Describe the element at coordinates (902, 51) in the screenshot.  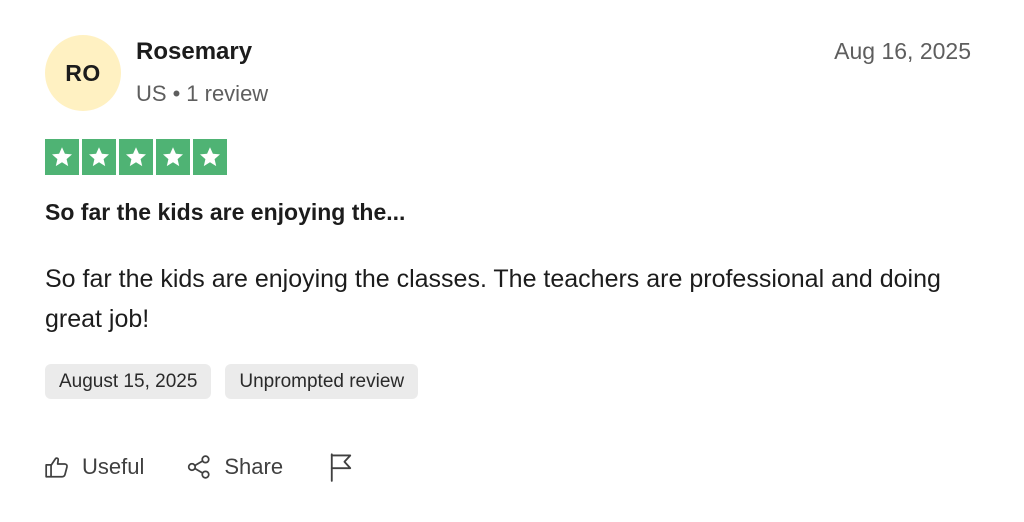
I see `review-posted-date: Aug 16, 2025` at that location.